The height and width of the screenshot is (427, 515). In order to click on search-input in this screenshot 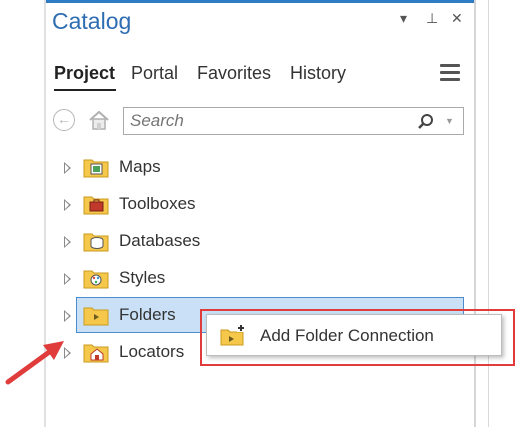, I will do `click(265, 121)`.